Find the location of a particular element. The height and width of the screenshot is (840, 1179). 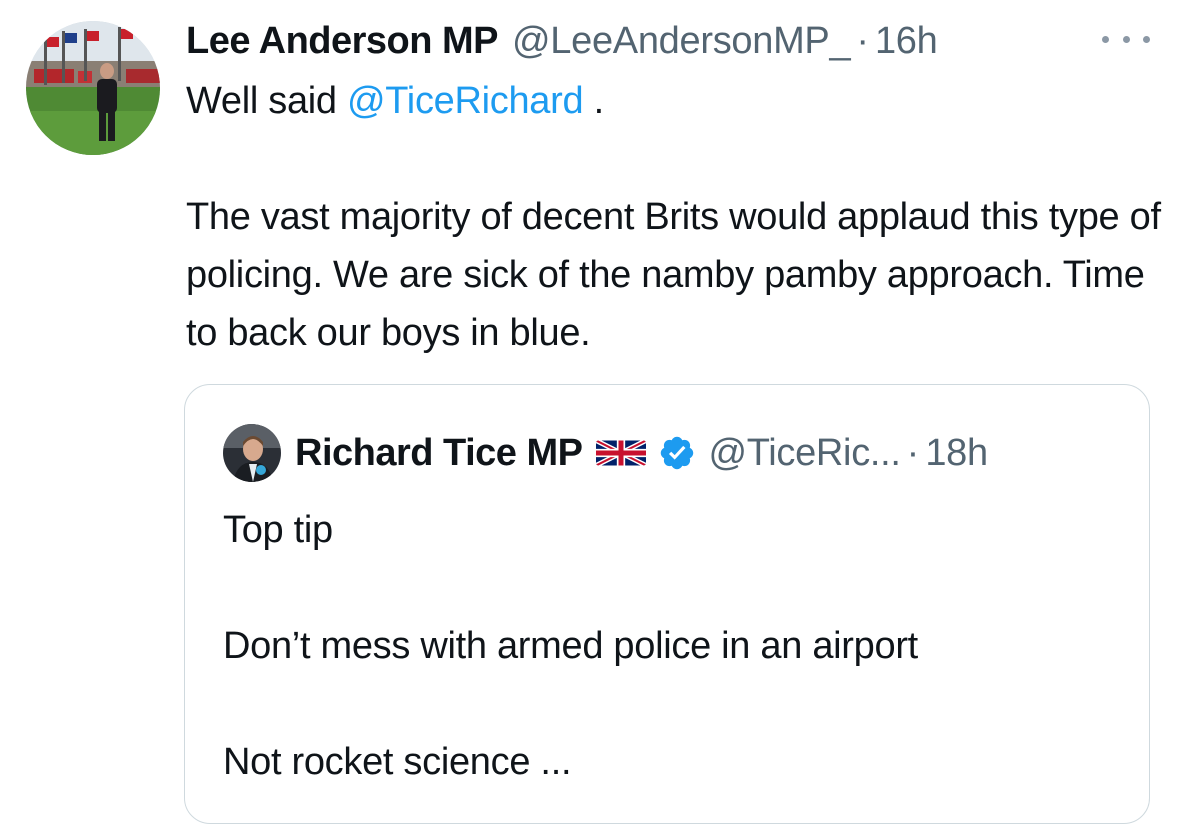

author-handle: @LeeAndersonMP_ is located at coordinates (681, 41).